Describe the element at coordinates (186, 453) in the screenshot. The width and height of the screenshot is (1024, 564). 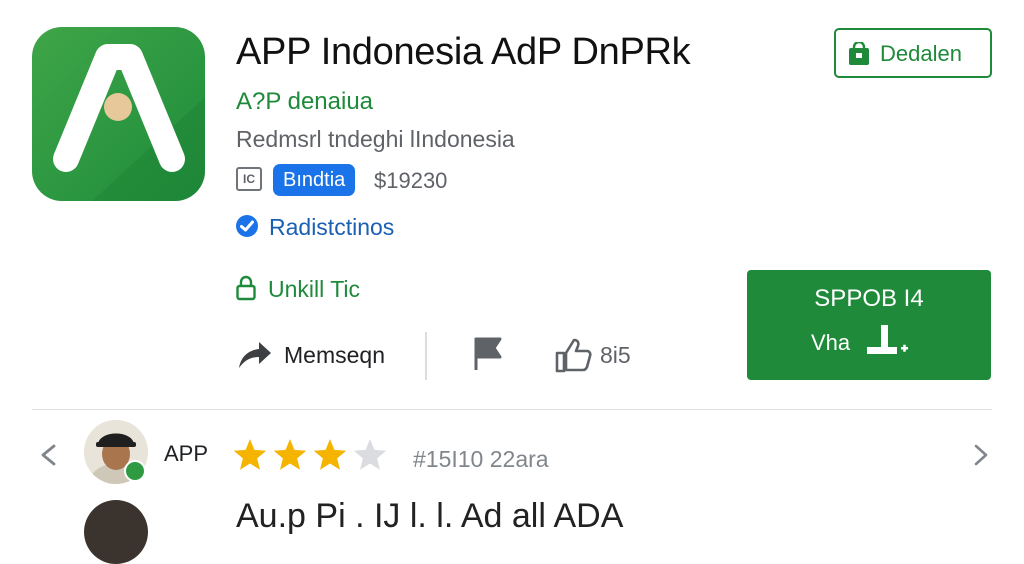
I see `reviewer-name: APP` at that location.